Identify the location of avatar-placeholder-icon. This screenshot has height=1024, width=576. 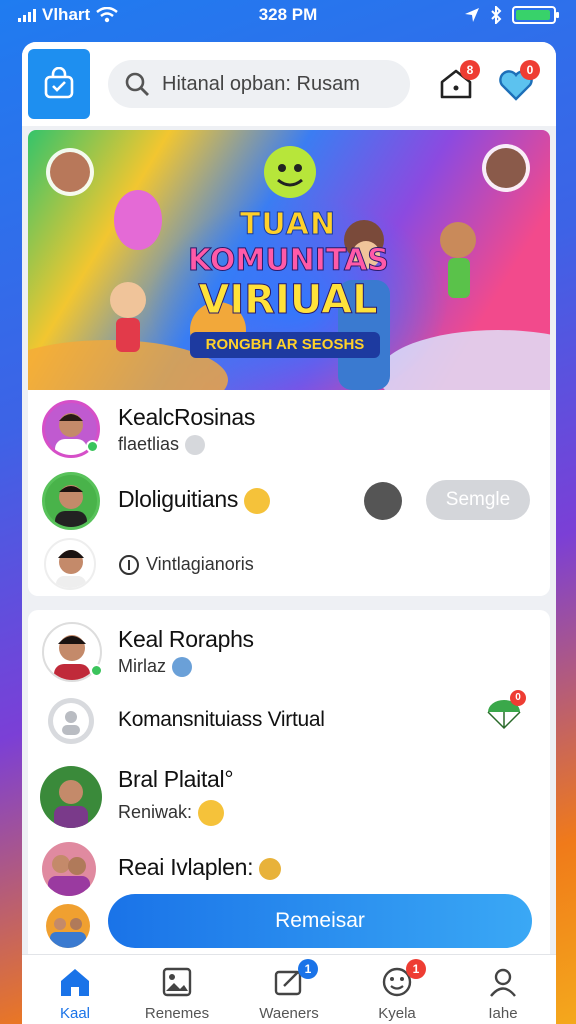
(71, 721).